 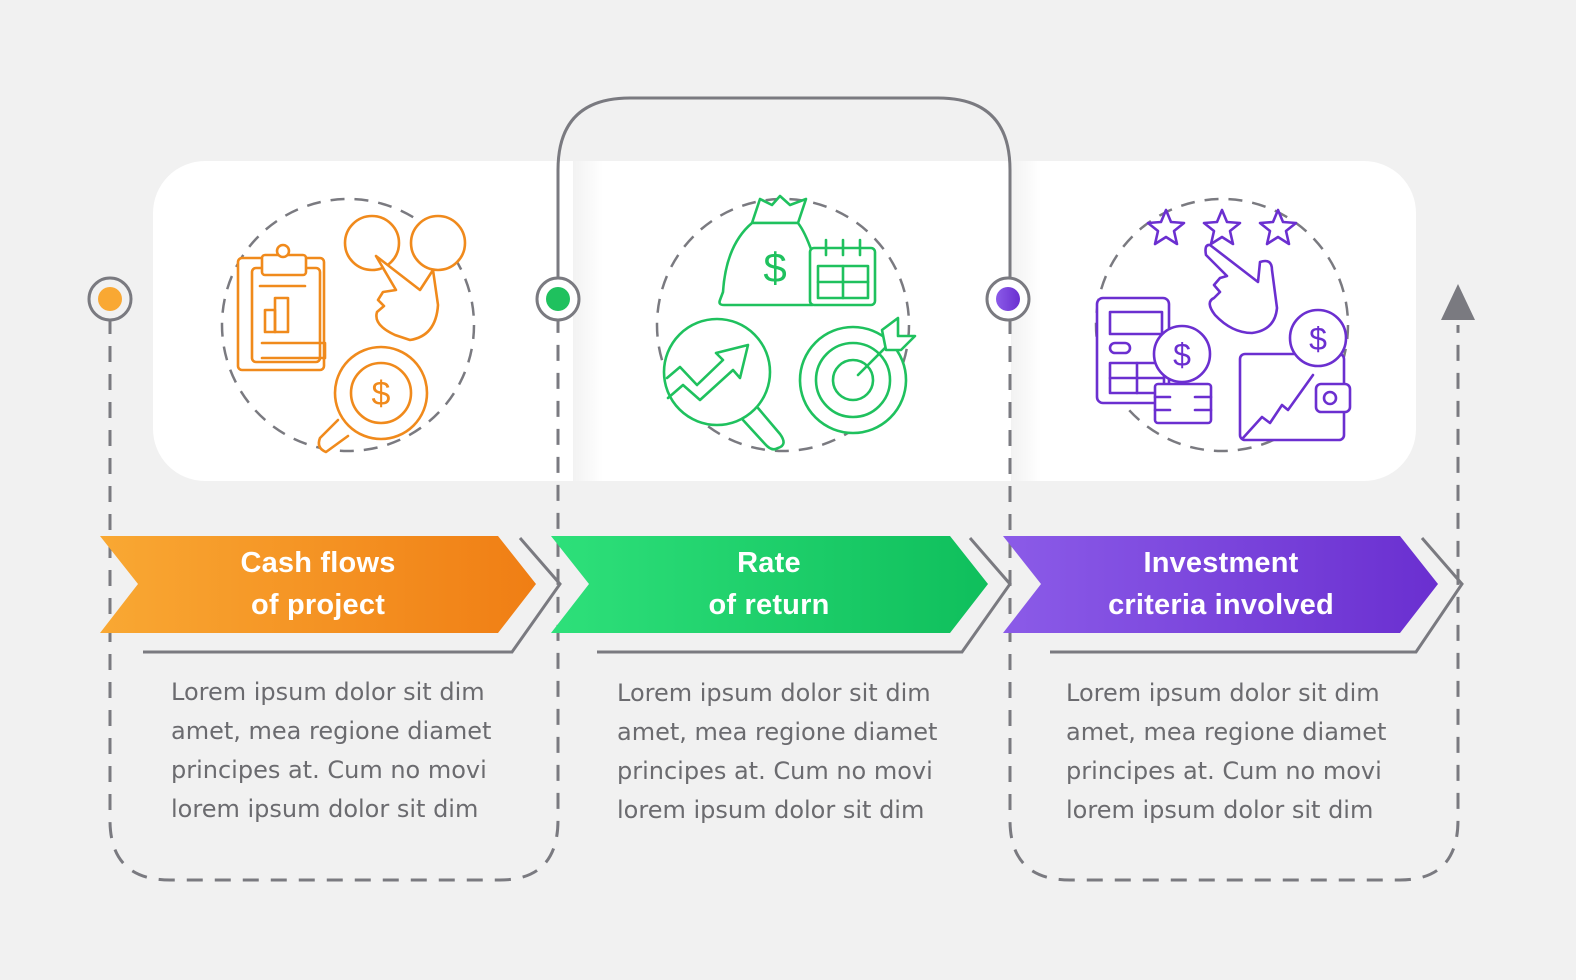 I want to click on step-2-title: Rate of return, so click(x=769, y=584).